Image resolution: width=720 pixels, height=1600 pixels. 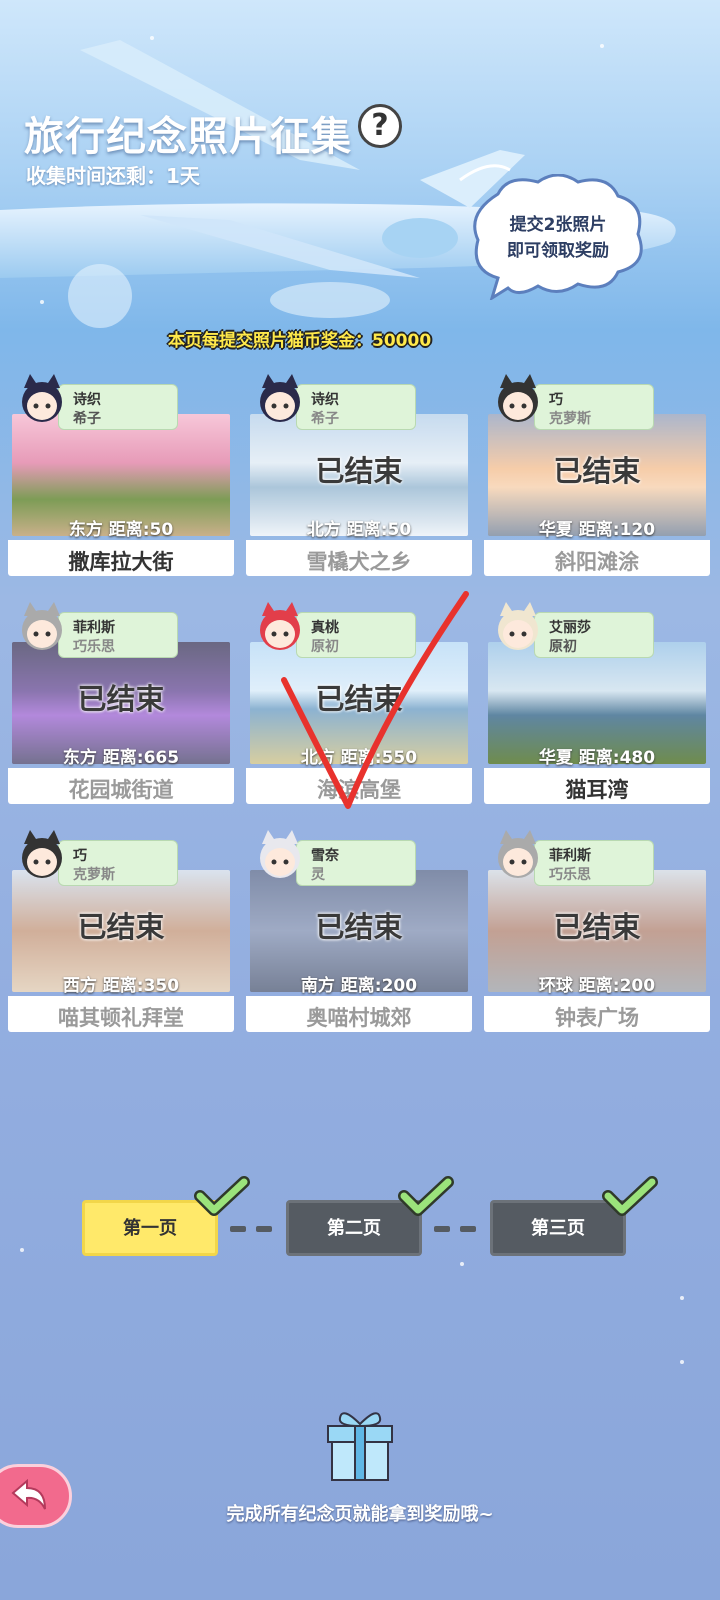 I want to click on card-distance: 北方 距离:50, so click(x=359, y=530).